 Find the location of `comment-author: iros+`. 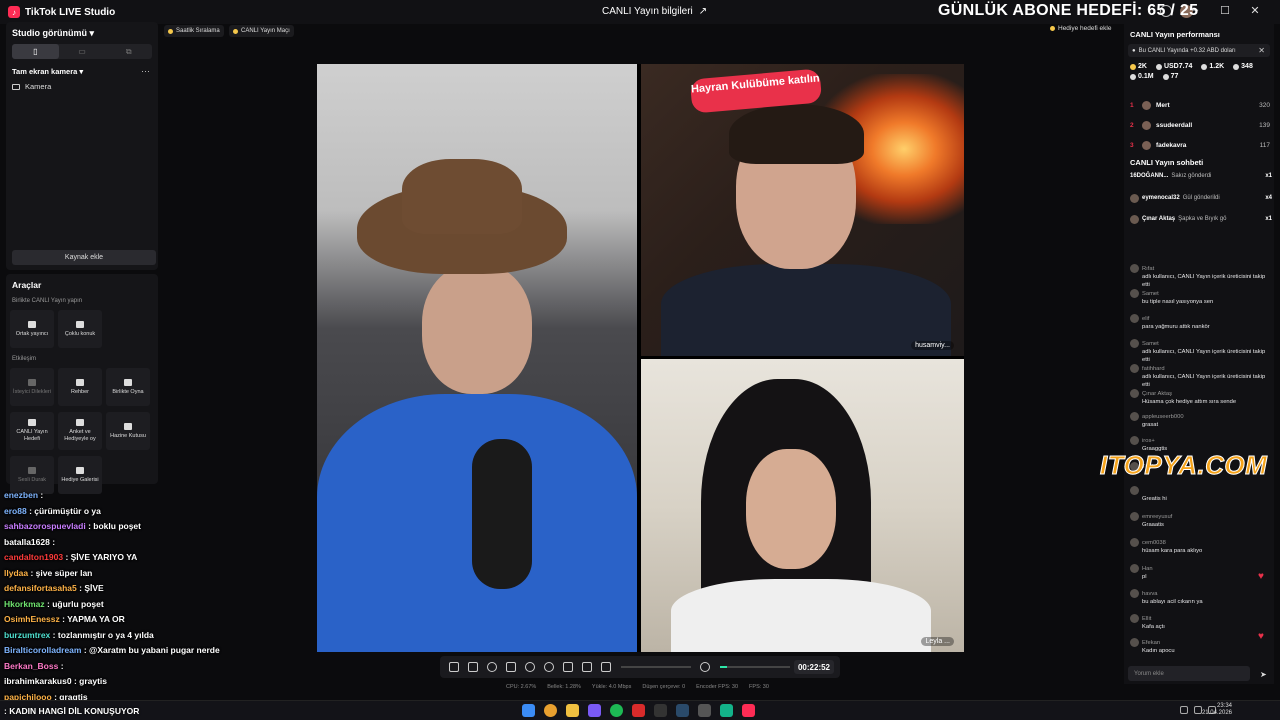

comment-author: iros+ is located at coordinates (1201, 440).